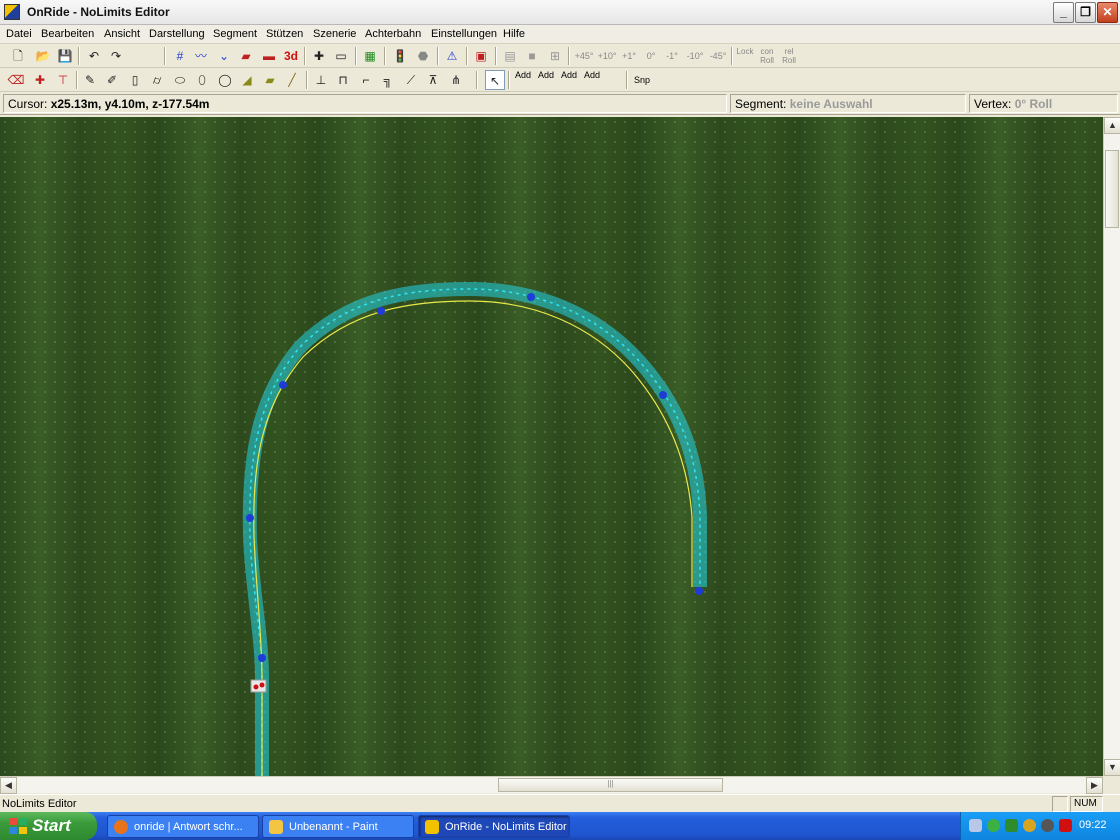  I want to click on add-vertex-button: Add, so click(523, 80).